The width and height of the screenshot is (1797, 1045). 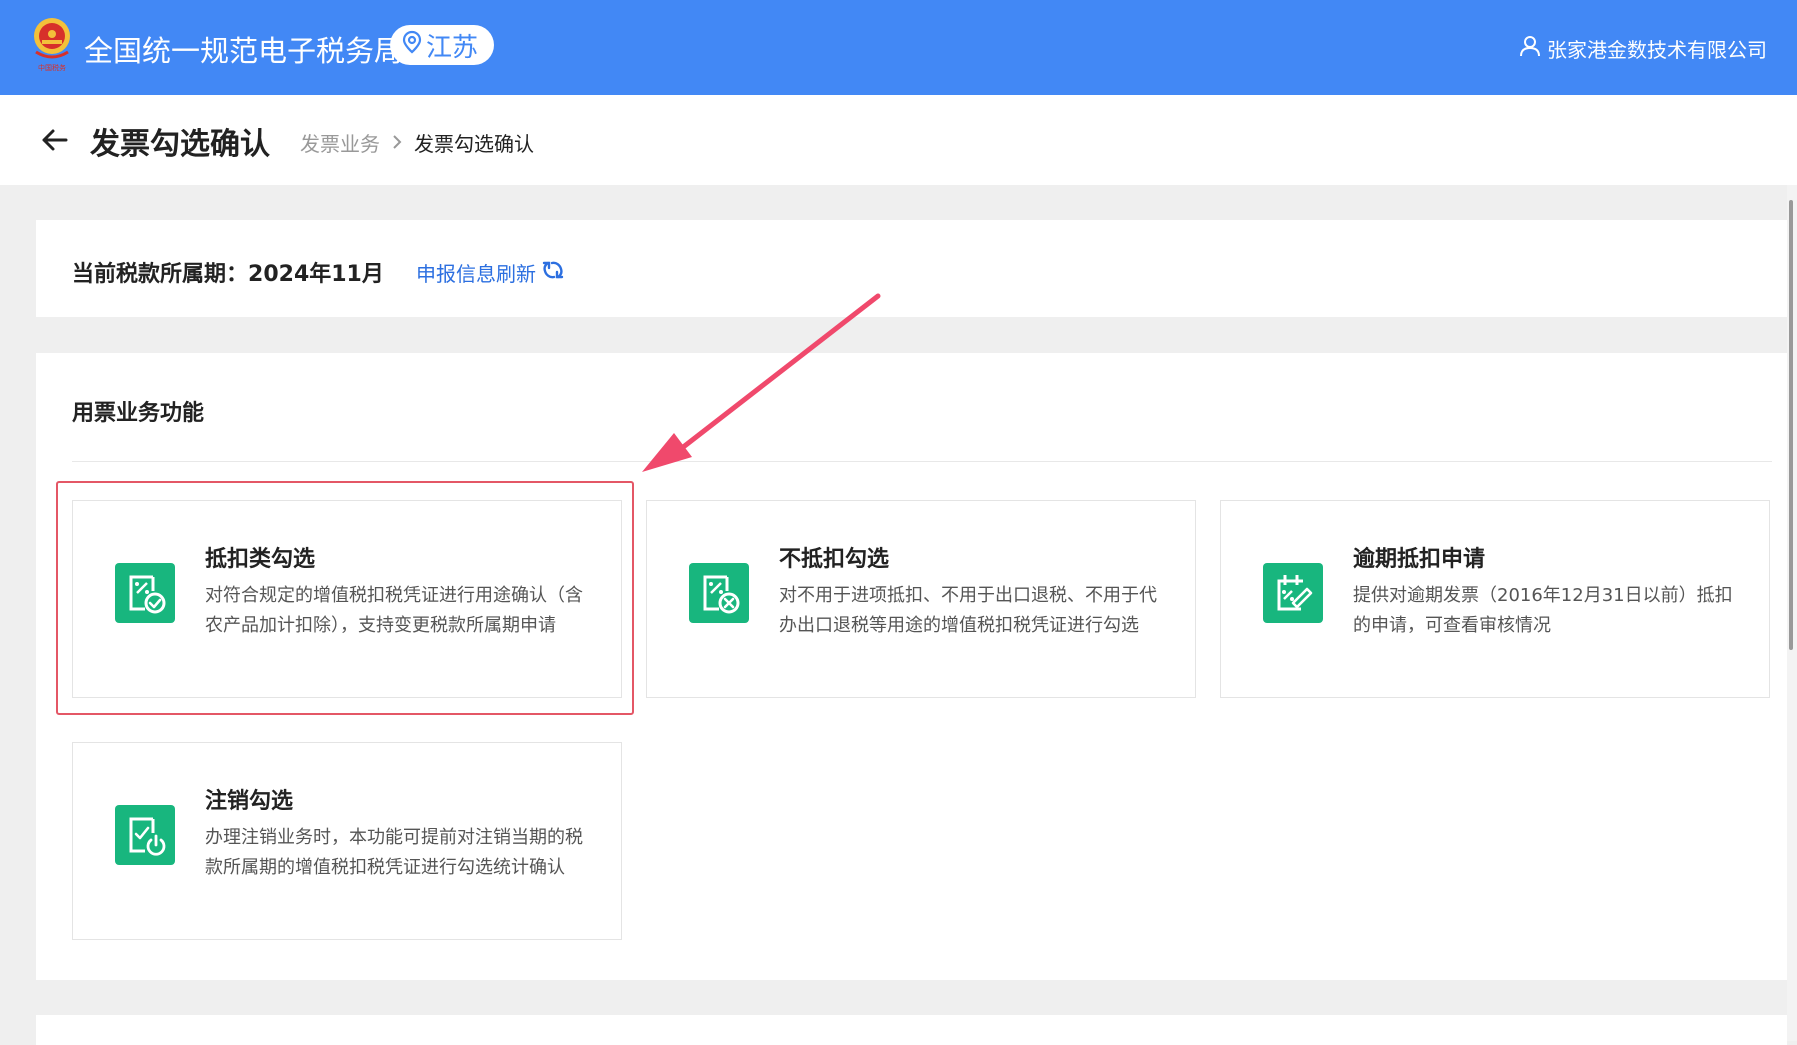 I want to click on tax-period-panel: 当前税款所属期：2024年11月 申报信息刷新, so click(x=911, y=268).